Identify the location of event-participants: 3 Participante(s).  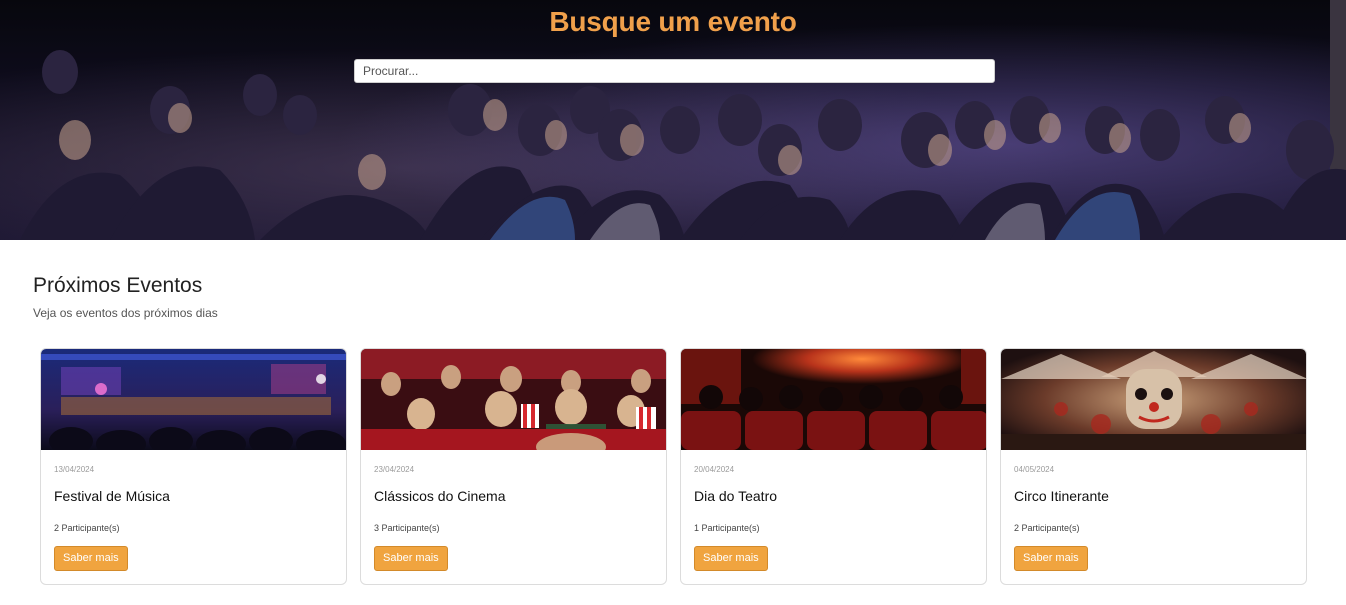
(407, 528).